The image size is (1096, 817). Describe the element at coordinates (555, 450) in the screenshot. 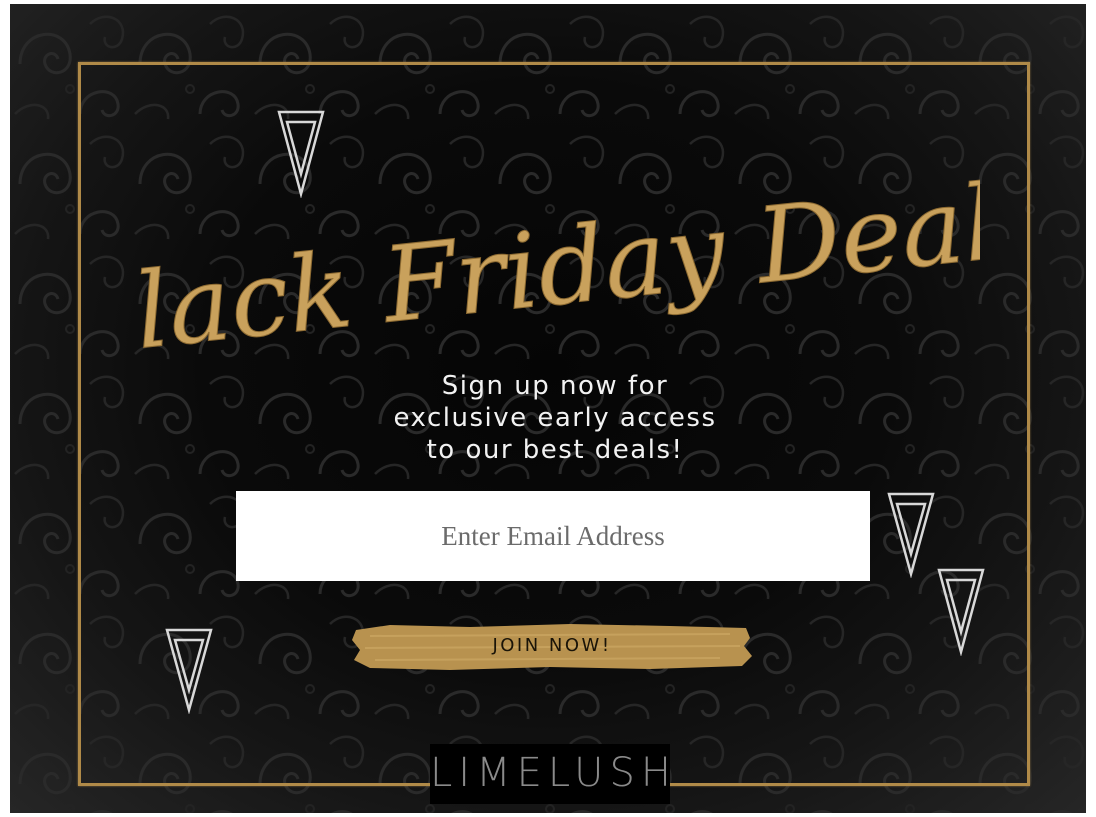

I see `subtext-line-3: to our best deals!` at that location.